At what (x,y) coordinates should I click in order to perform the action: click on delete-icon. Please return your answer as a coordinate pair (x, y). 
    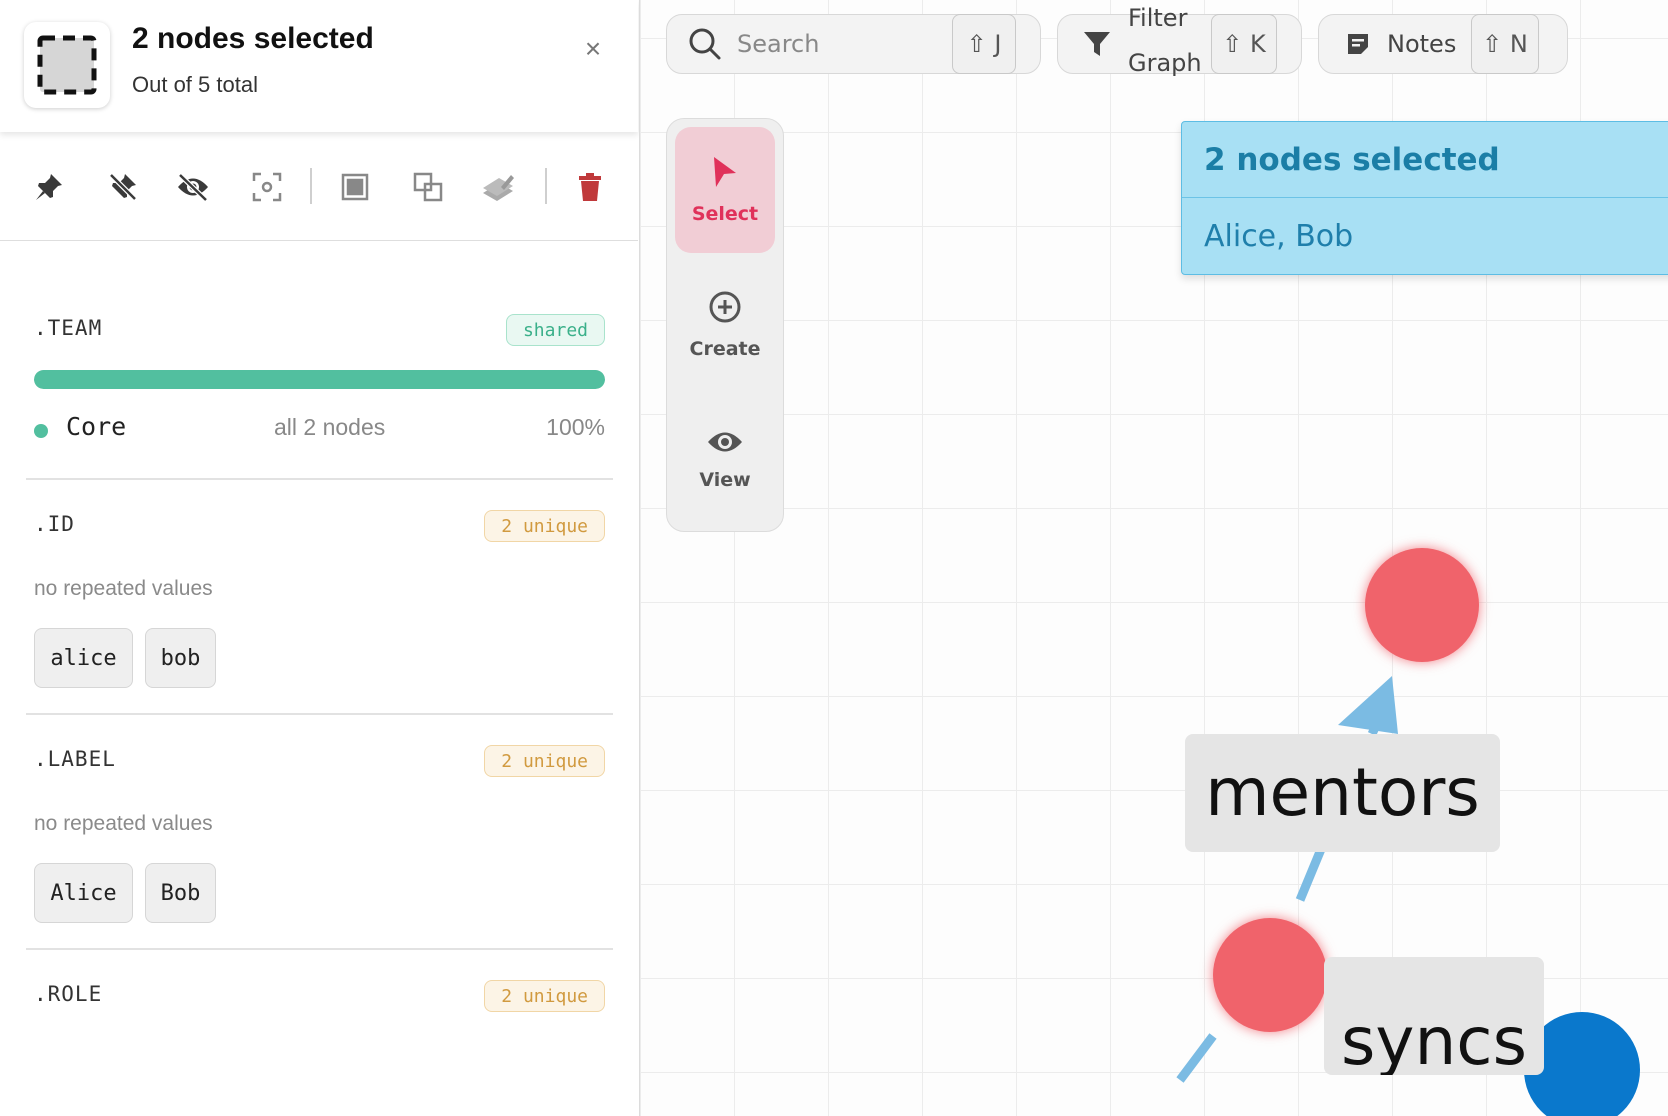
    Looking at the image, I should click on (590, 187).